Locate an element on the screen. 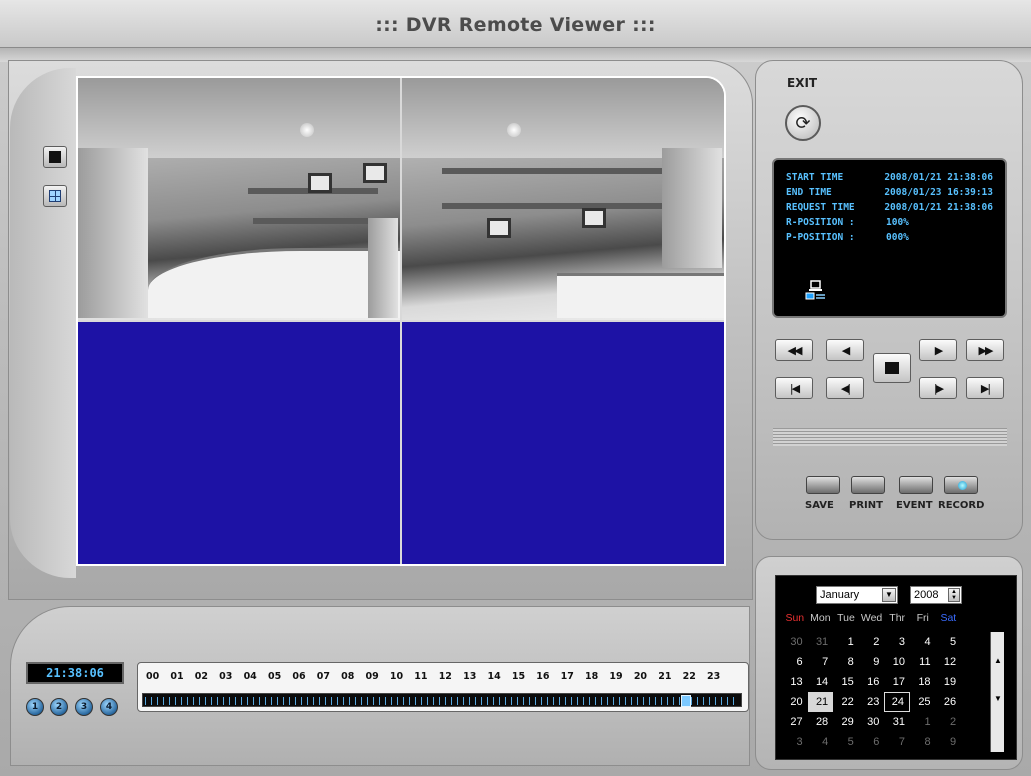  quad-view-icon is located at coordinates (55, 196).